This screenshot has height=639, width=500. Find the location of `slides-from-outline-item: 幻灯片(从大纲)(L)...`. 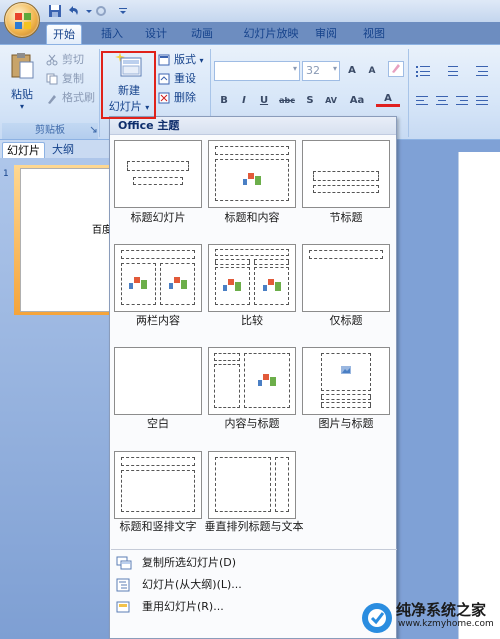

slides-from-outline-item: 幻灯片(从大纲)(L)... is located at coordinates (253, 585).